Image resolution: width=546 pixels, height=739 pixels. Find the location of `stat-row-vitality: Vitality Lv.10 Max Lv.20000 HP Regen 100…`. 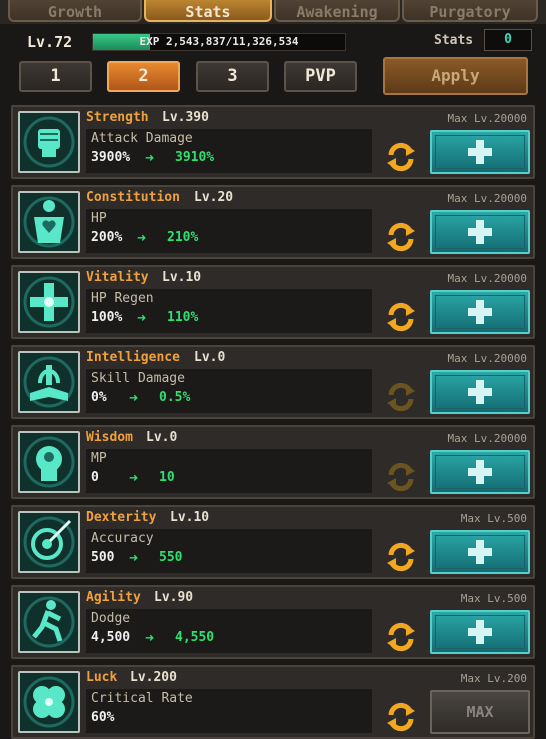

stat-row-vitality: Vitality Lv.10 Max Lv.20000 HP Regen 100… is located at coordinates (273, 302).